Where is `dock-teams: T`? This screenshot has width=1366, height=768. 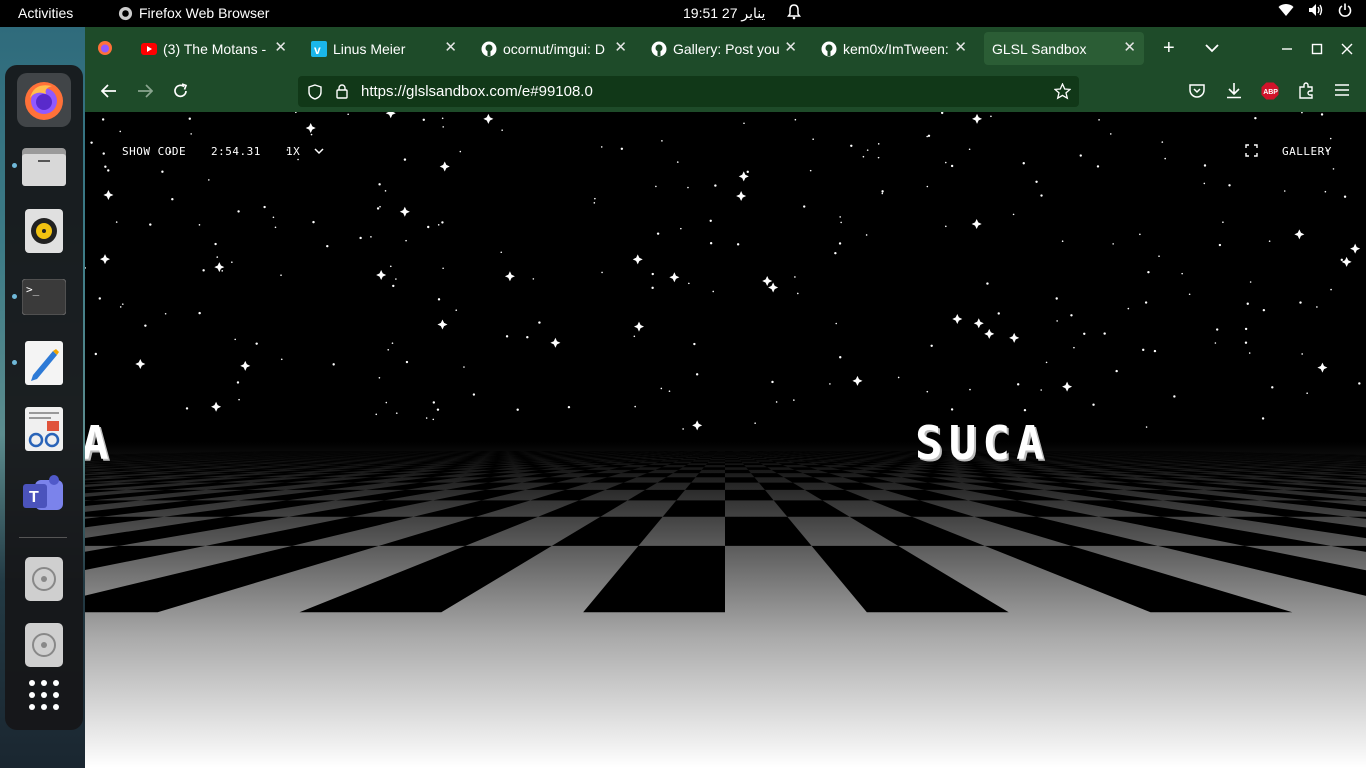
dock-teams: T is located at coordinates (44, 496).